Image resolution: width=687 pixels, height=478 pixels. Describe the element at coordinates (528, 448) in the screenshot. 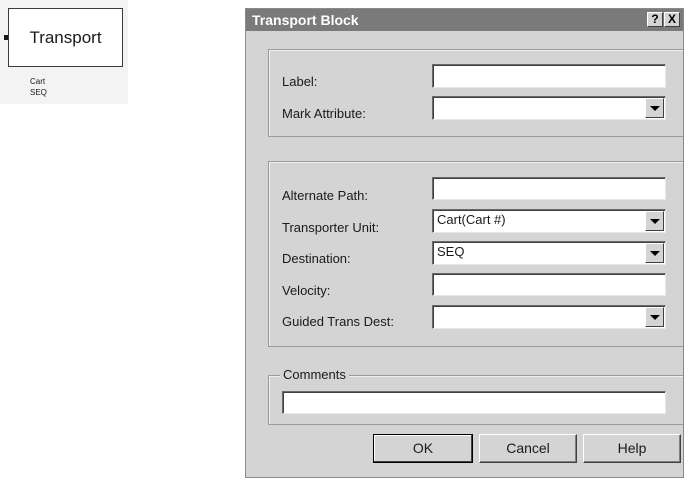

I see `cancel-button: Cancel` at that location.